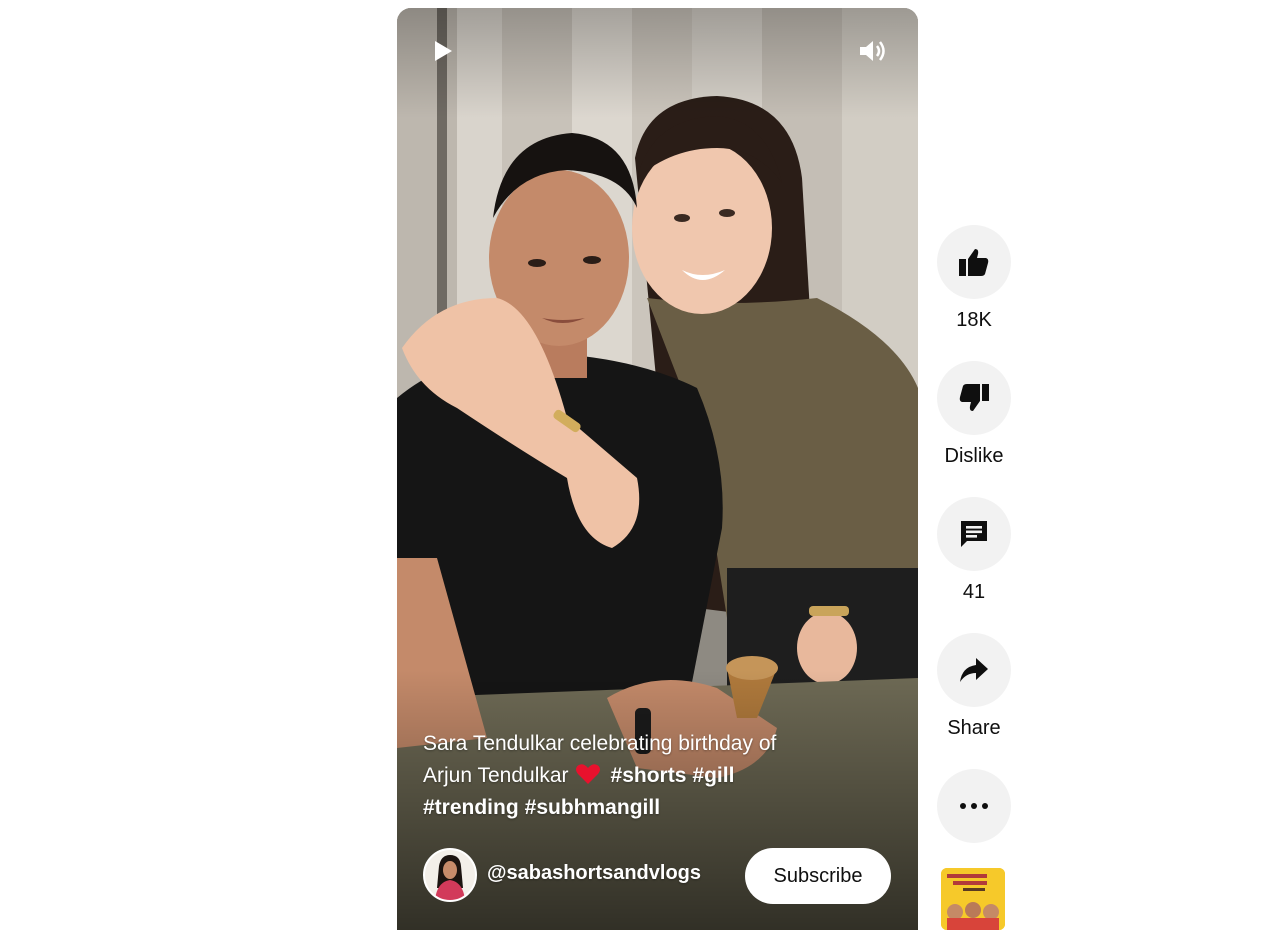 This screenshot has width=1280, height=930. I want to click on comments-action: 41, so click(974, 550).